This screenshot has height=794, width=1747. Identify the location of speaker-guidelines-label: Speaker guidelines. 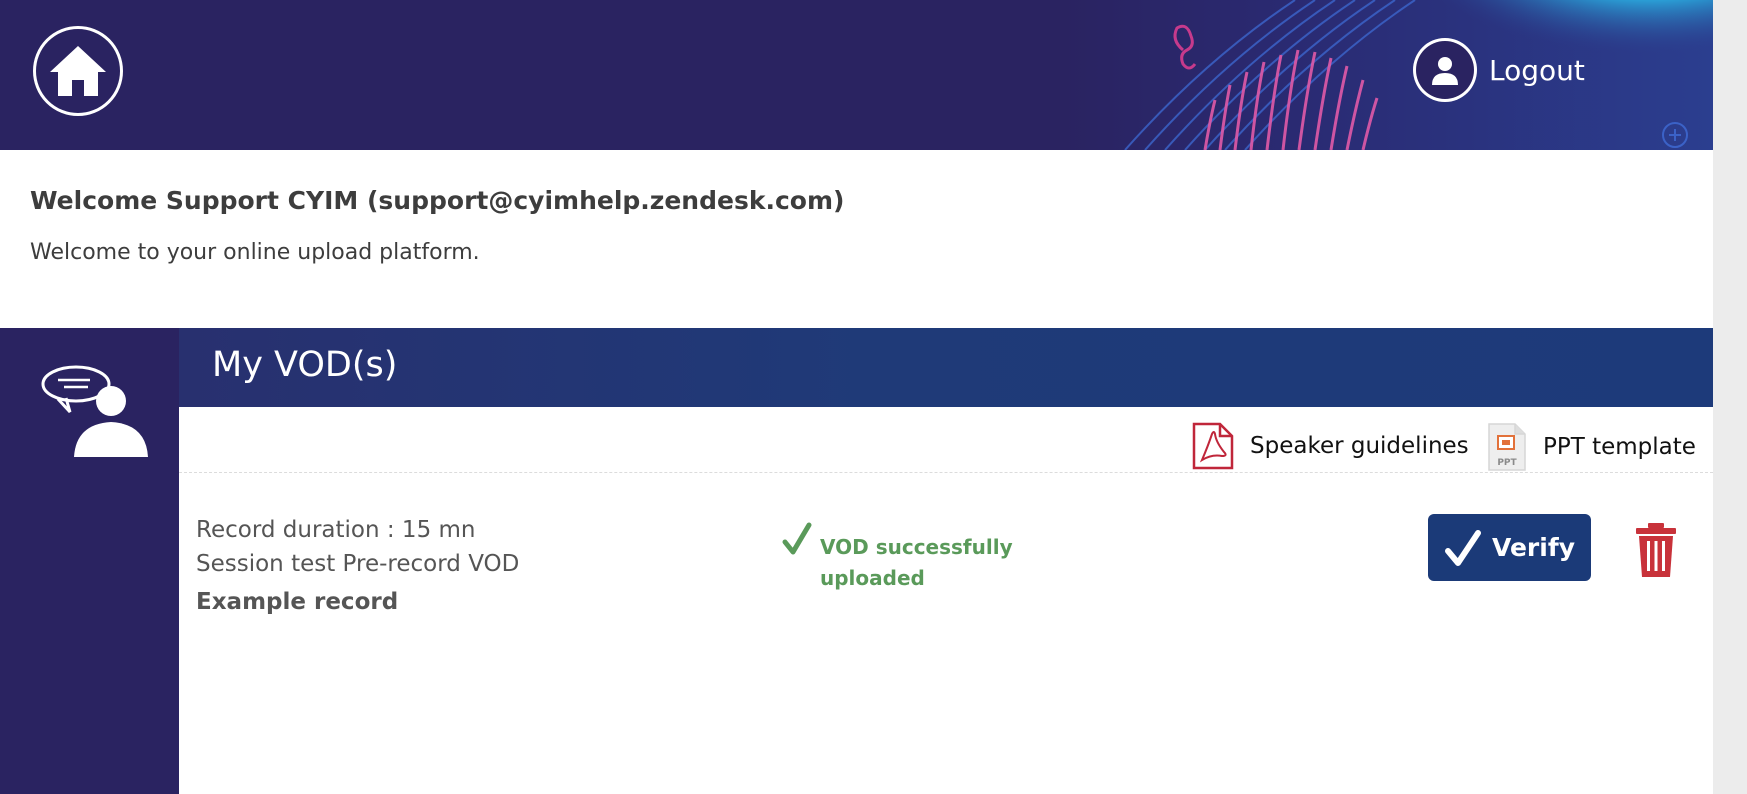
(1359, 446).